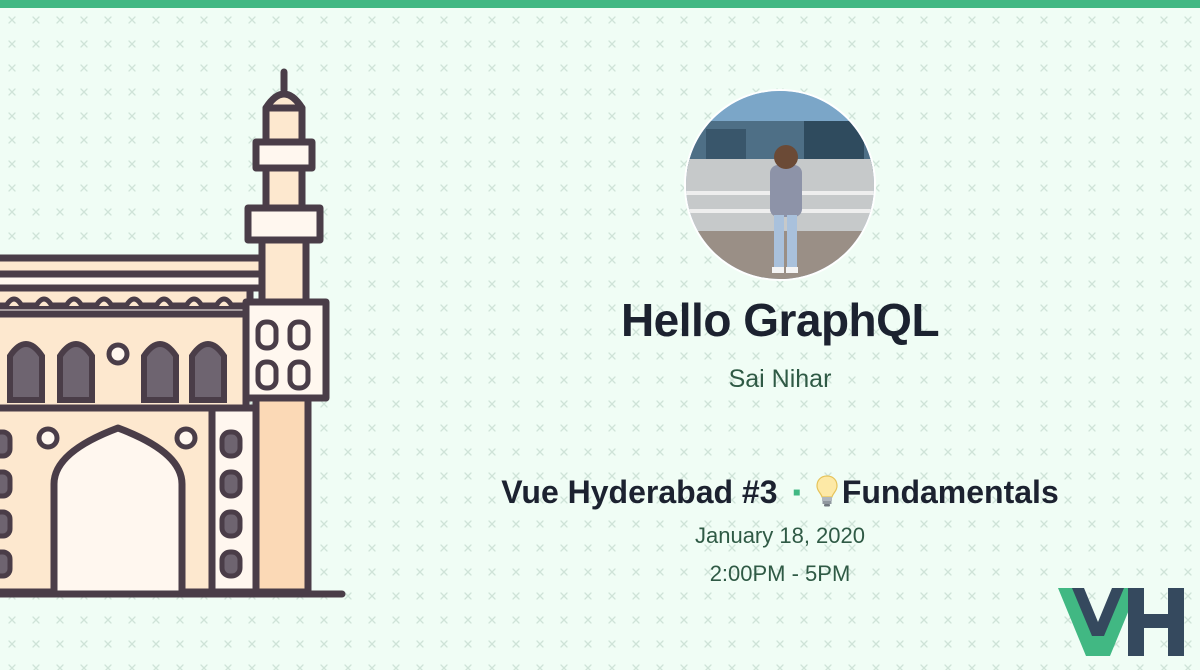 Image resolution: width=1200 pixels, height=670 pixels. I want to click on event-line: Vue Hyderabad #3 ▪ Fundamentals, so click(780, 494).